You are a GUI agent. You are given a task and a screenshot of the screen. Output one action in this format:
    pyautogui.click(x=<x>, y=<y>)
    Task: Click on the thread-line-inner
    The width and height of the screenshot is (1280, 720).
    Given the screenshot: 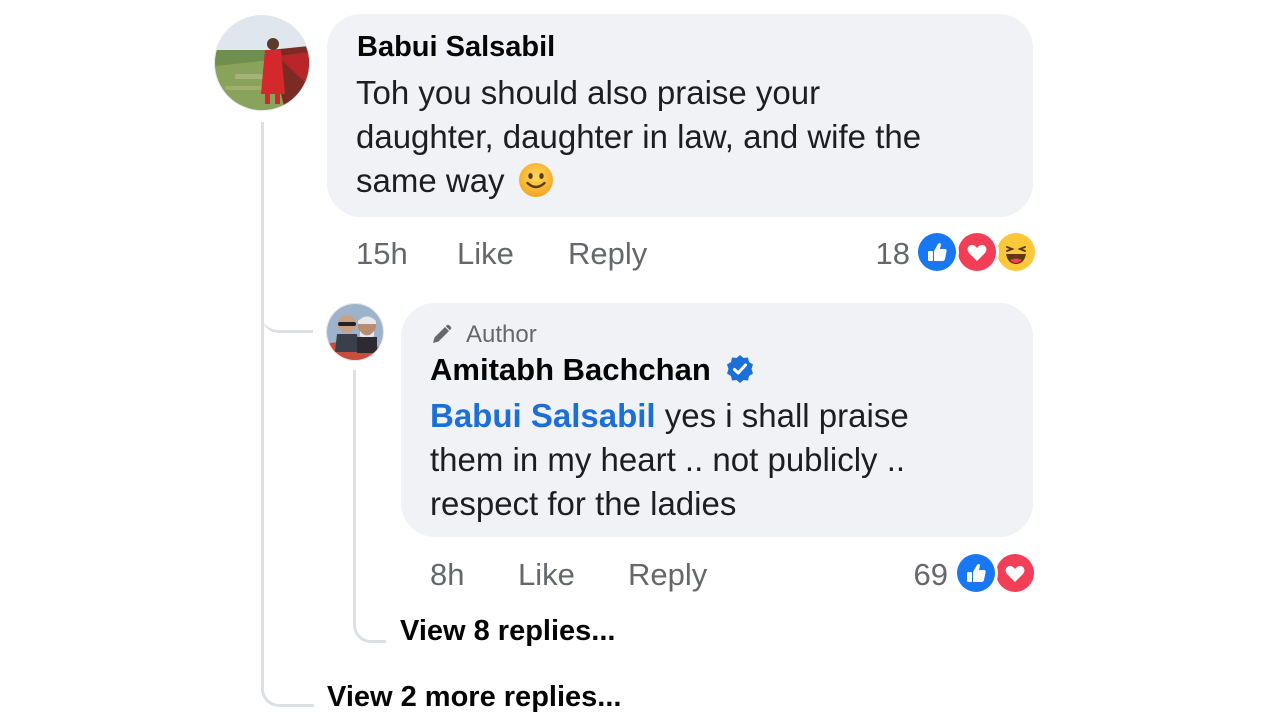 What is the action you would take?
    pyautogui.click(x=369, y=506)
    